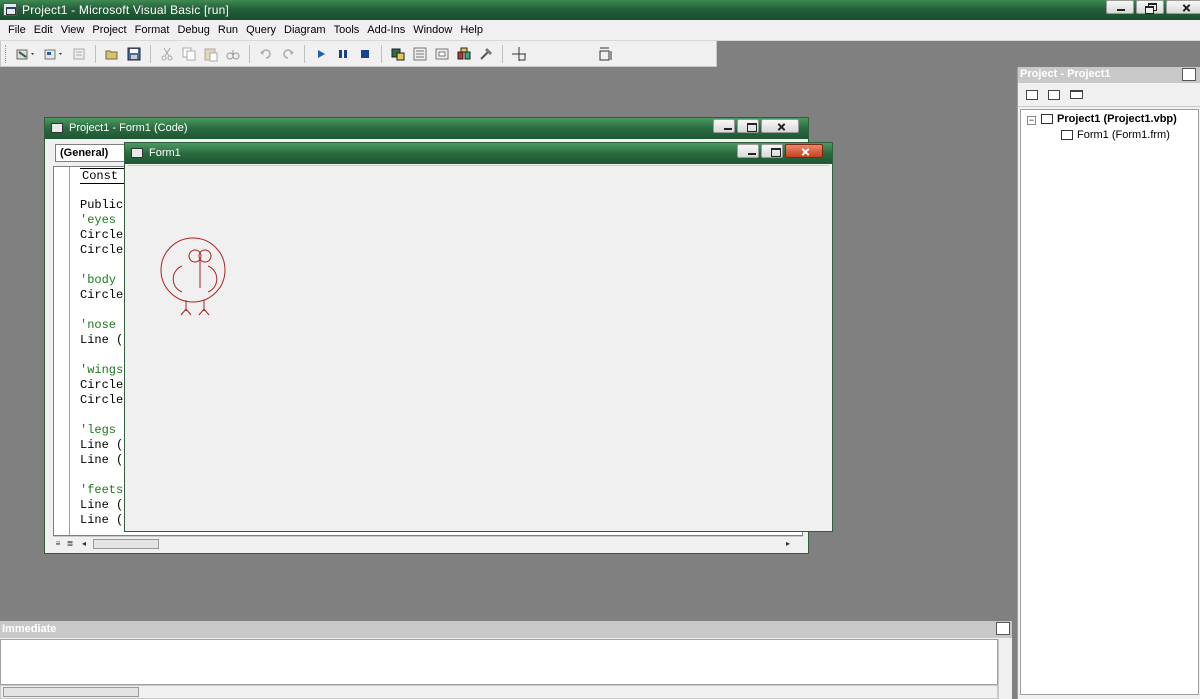 Image resolution: width=1200 pixels, height=699 pixels. I want to click on immediate-input, so click(499, 662).